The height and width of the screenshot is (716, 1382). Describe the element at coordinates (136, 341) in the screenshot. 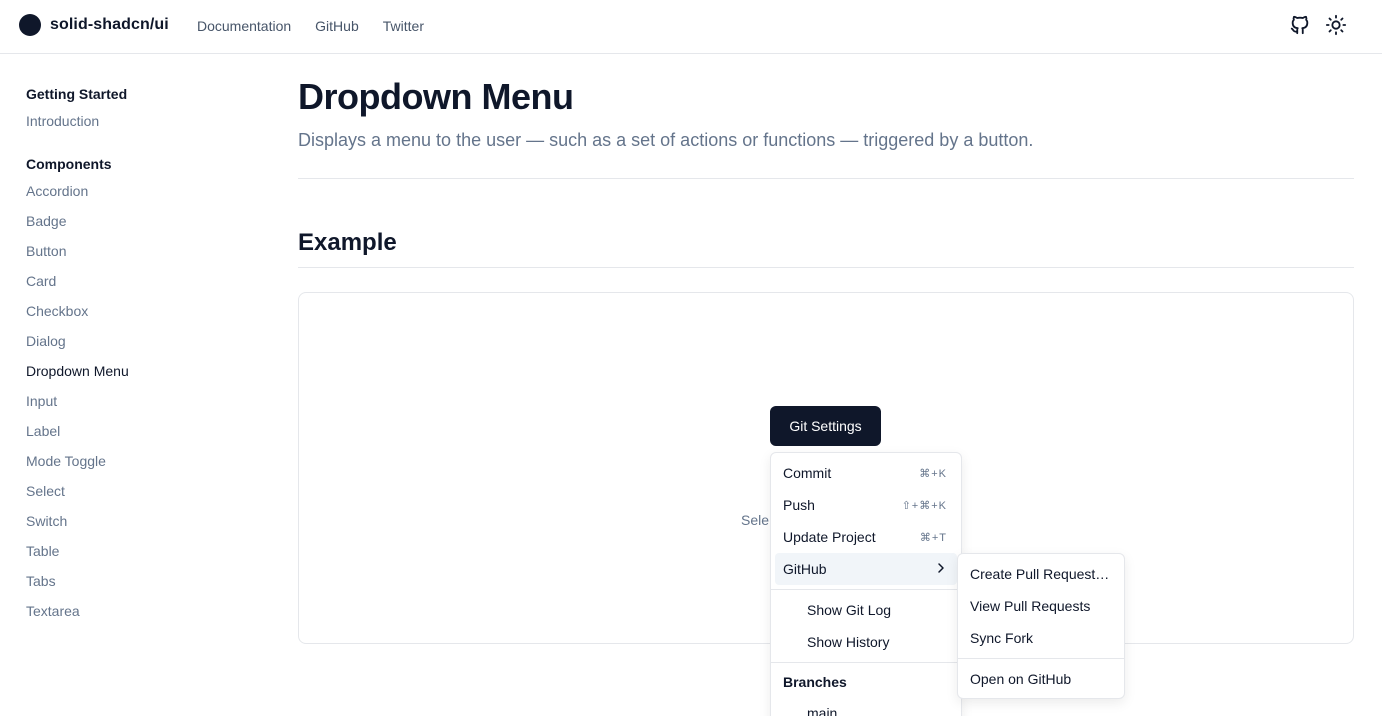

I see `sidebar-item-dialog: Dialog` at that location.